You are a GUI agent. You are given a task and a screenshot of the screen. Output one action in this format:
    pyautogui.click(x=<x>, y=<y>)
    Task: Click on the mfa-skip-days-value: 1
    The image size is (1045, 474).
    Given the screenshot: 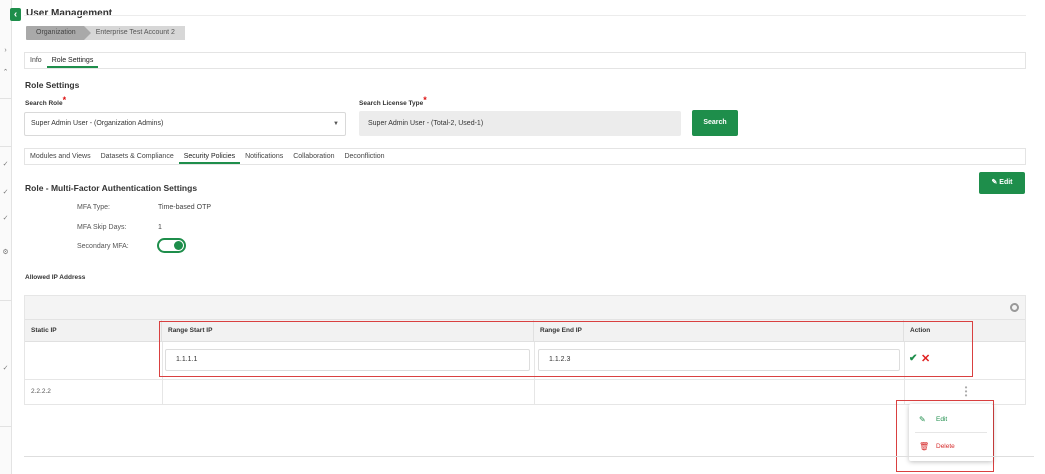 What is the action you would take?
    pyautogui.click(x=160, y=227)
    